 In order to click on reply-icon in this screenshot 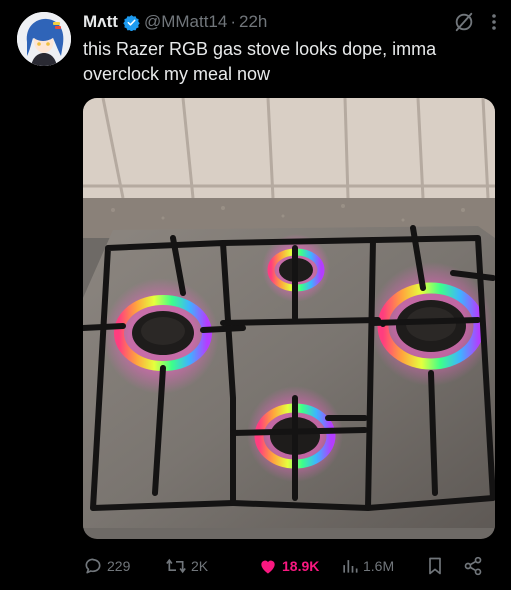, I will do `click(93, 566)`.